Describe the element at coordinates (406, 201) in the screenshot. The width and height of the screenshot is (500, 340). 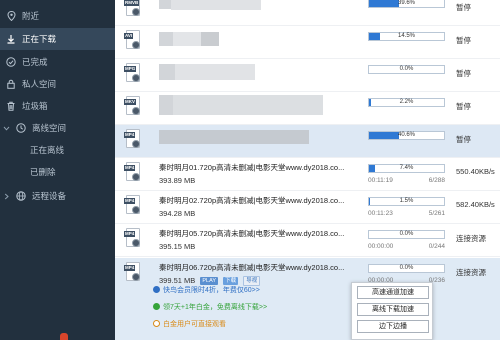
I see `progress-bar: 1.5%` at that location.